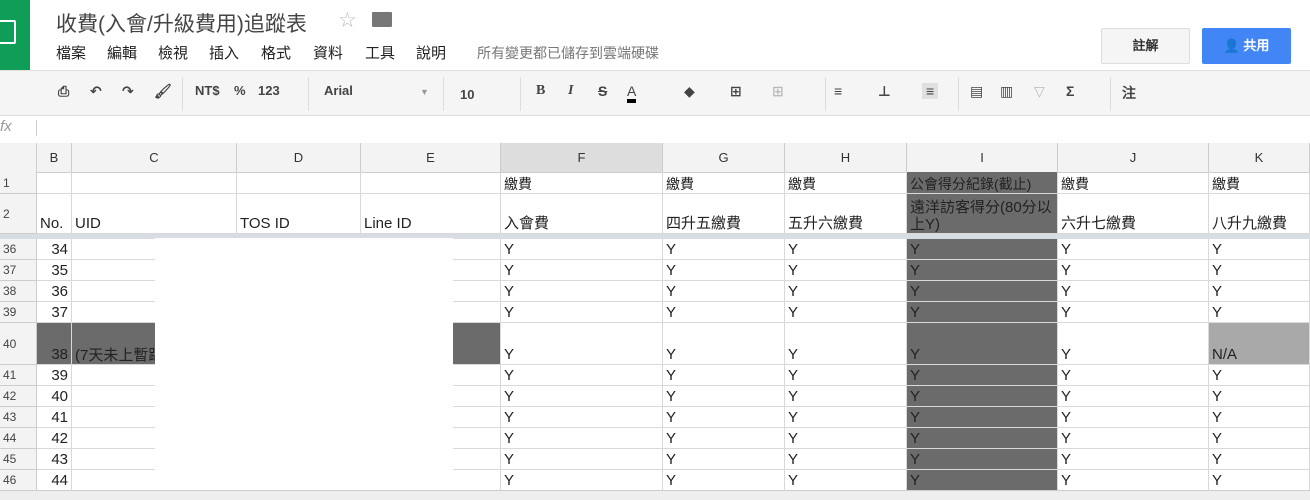  I want to click on sheets-logo, so click(15, 35).